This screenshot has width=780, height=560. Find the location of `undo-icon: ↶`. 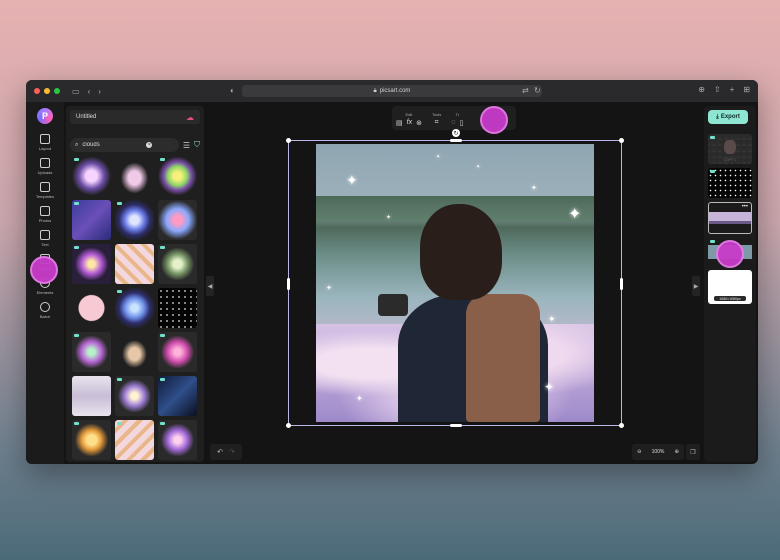

undo-icon: ↶ is located at coordinates (220, 452).